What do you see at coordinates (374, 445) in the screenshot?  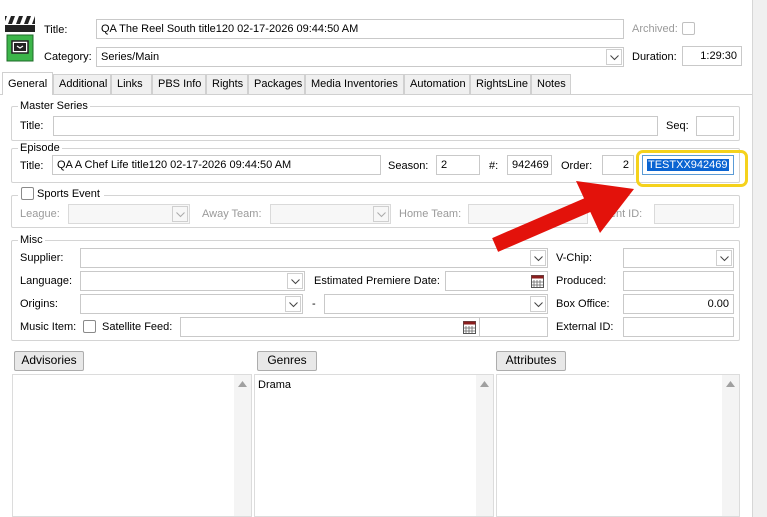 I see `genres-list: Drama` at bounding box center [374, 445].